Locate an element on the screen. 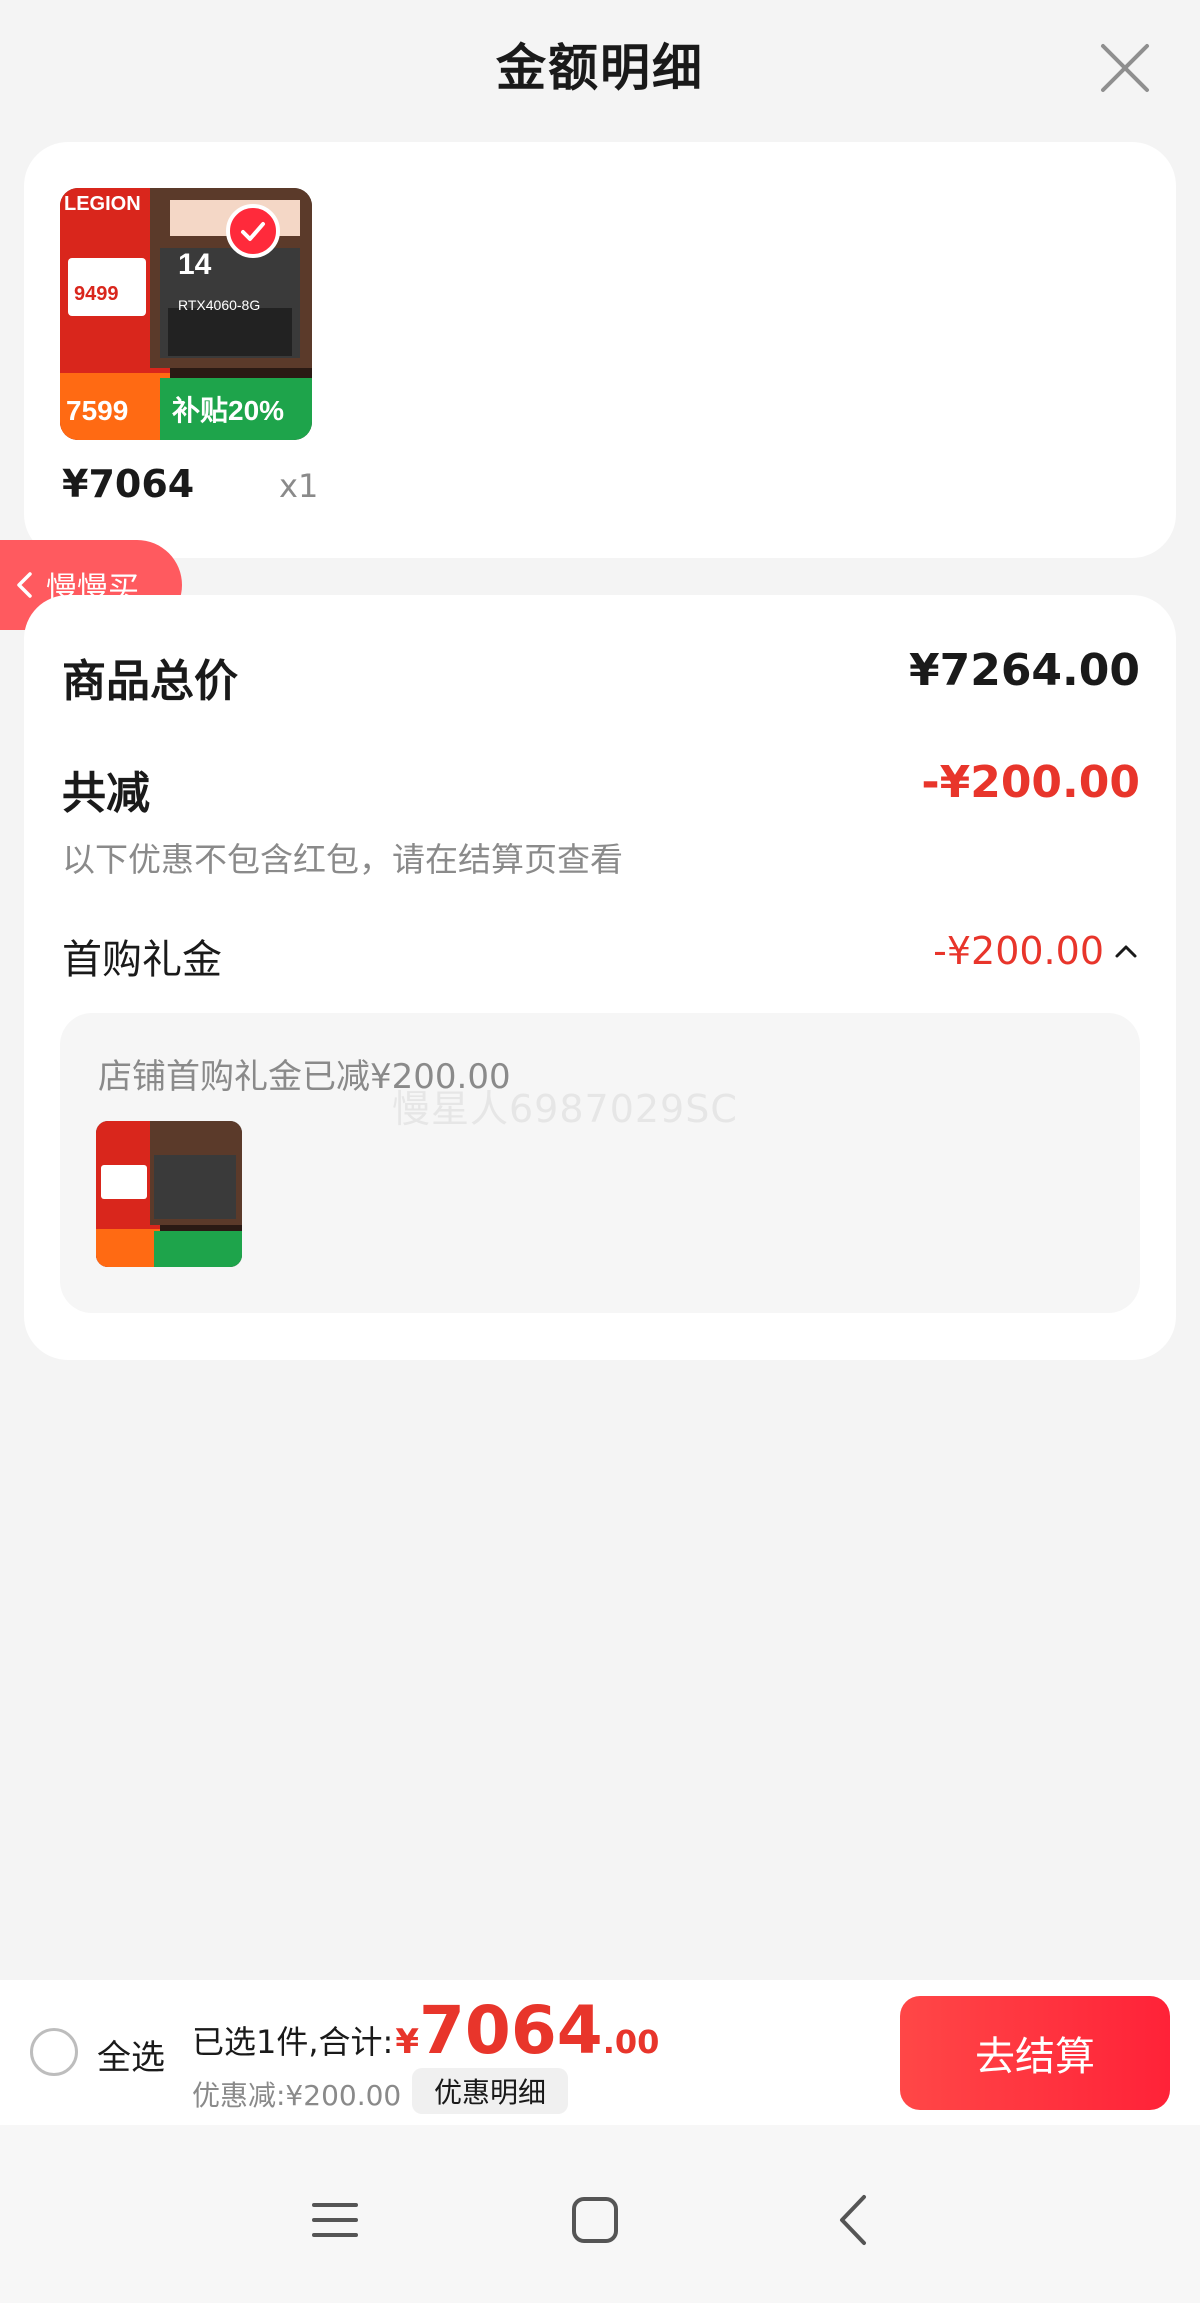 Image resolution: width=1200 pixels, height=2303 pixels. selected-check is located at coordinates (253, 231).